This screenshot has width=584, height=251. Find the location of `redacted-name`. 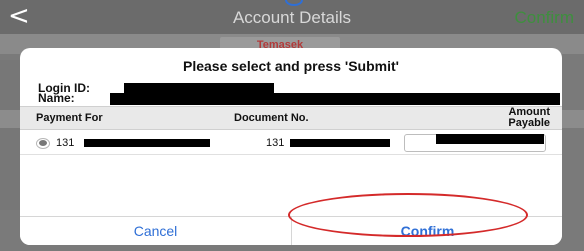

redacted-name is located at coordinates (335, 99).